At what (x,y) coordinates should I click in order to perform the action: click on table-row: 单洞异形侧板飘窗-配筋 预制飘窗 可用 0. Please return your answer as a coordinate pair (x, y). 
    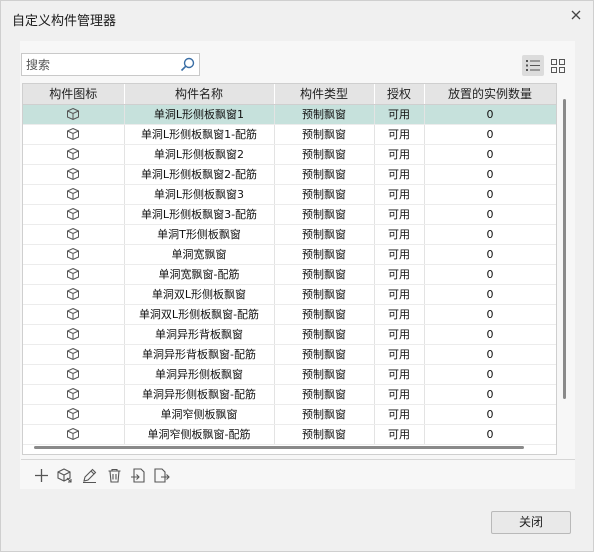
    Looking at the image, I should click on (289, 394).